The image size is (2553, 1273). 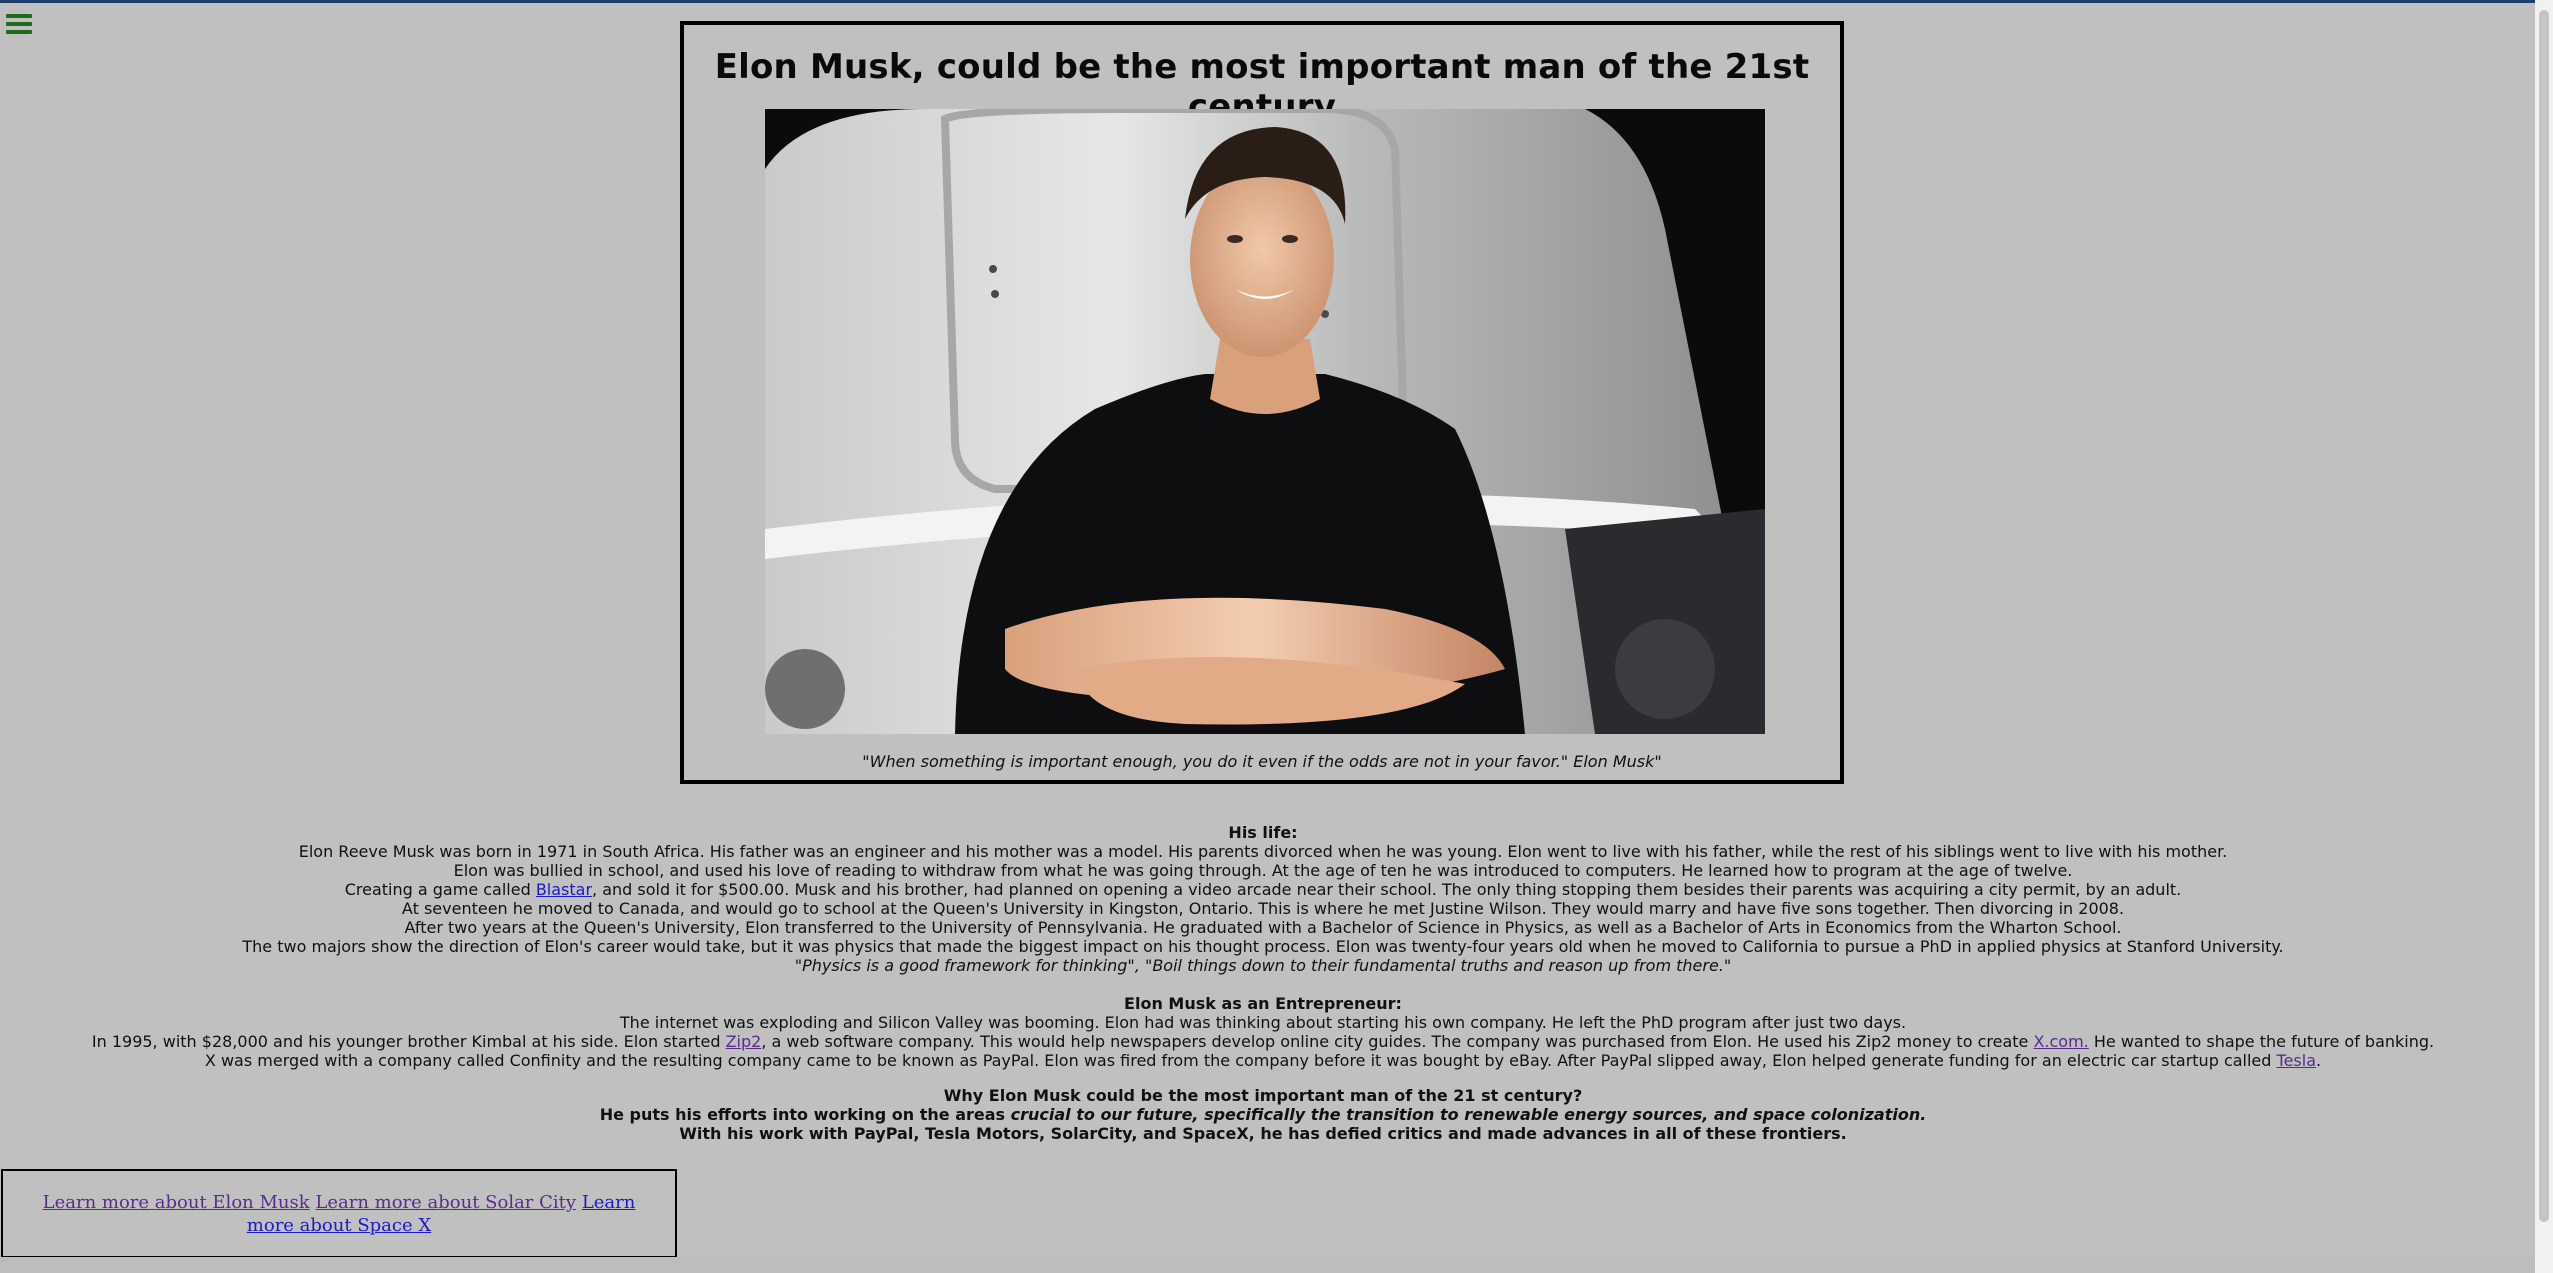 I want to click on horizontal-scrollbar, so click(x=1267, y=1265).